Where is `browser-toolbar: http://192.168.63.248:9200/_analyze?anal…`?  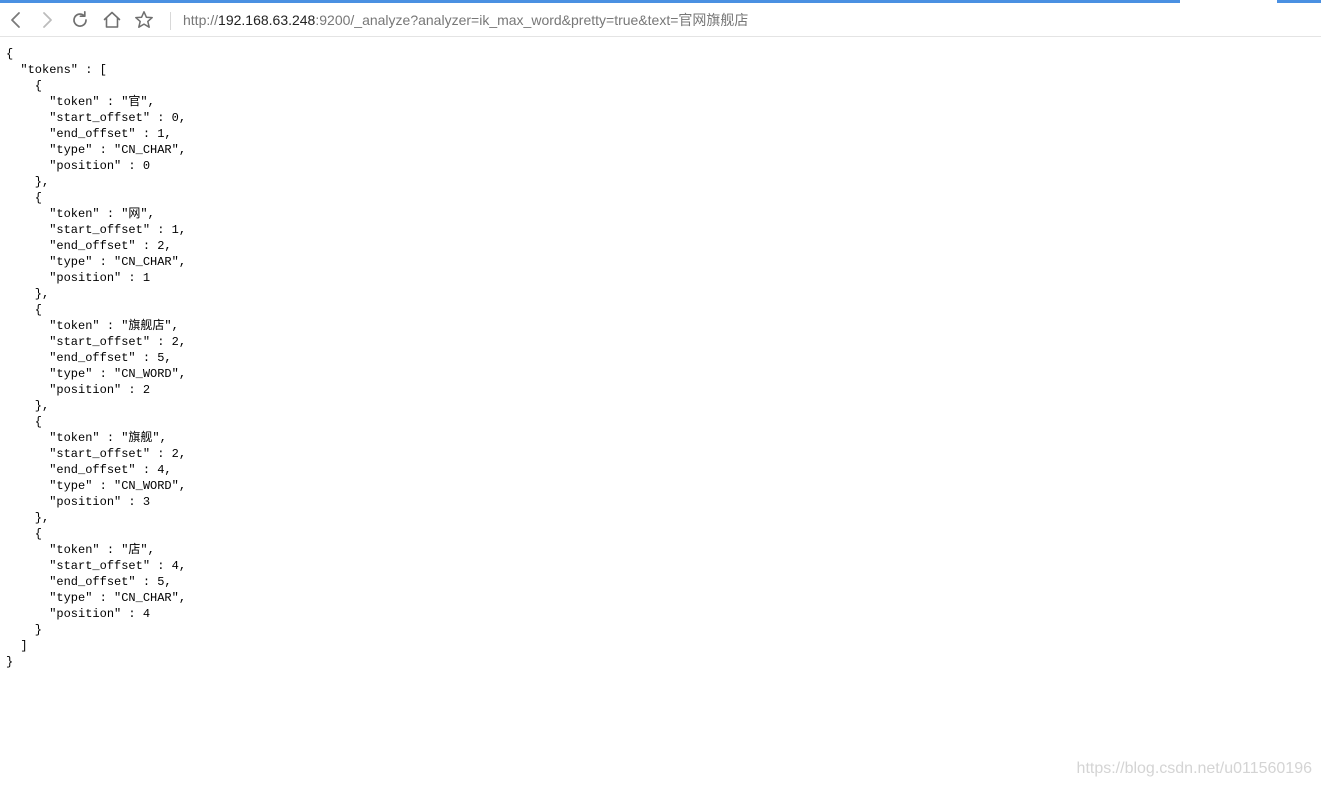
browser-toolbar: http://192.168.63.248:9200/_analyze?anal… is located at coordinates (660, 20).